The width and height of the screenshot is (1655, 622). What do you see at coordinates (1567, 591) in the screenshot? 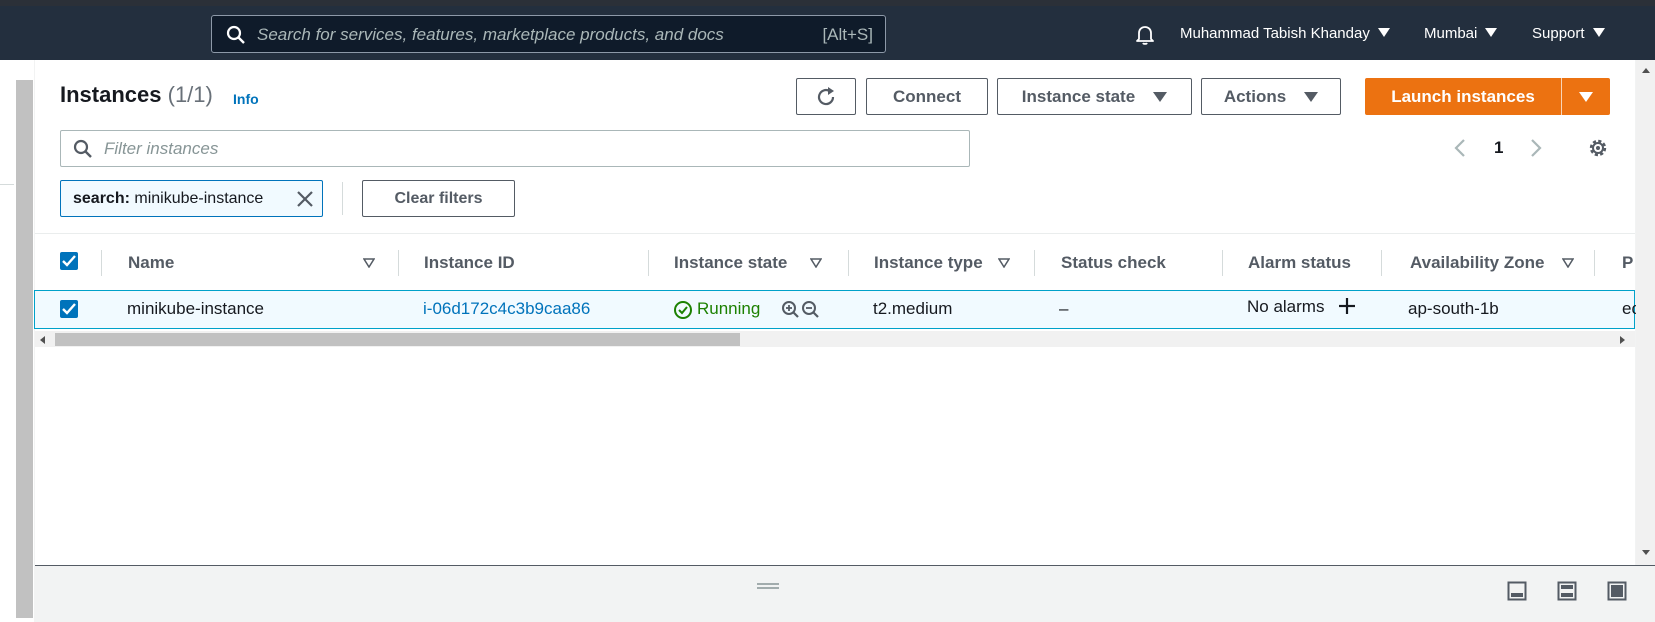
I see `panel-side-icon` at bounding box center [1567, 591].